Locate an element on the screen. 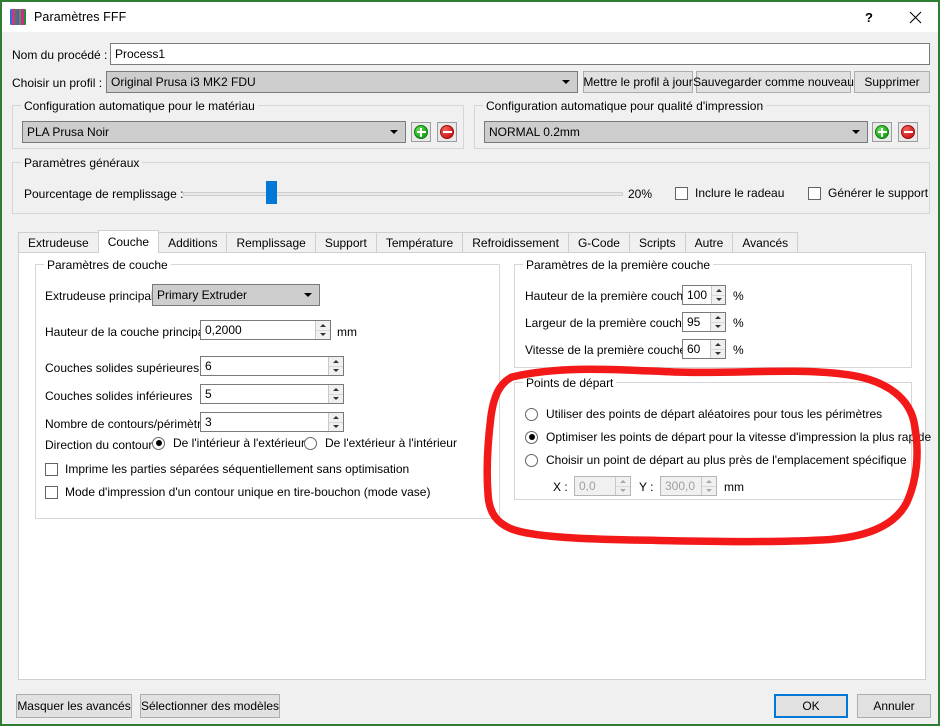  start-x-value: 0,0 is located at coordinates (587, 486).